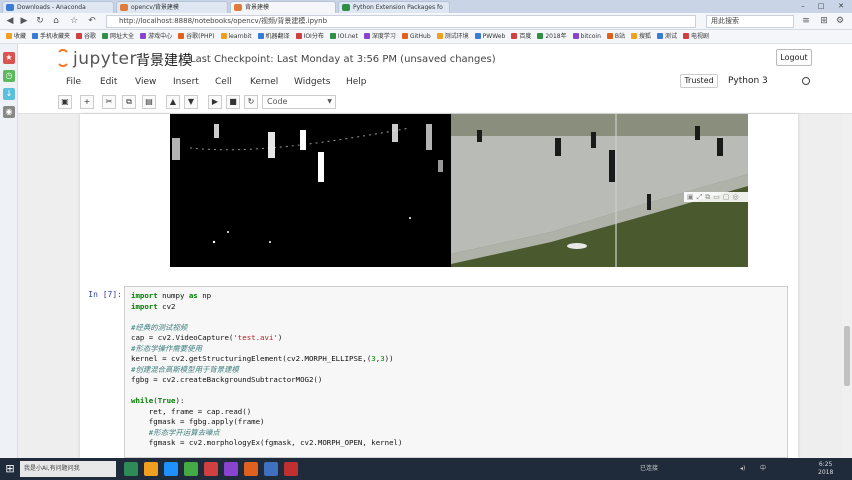 The image size is (852, 480). Describe the element at coordinates (840, 21) in the screenshot. I see `settings-icon: ⚙` at that location.